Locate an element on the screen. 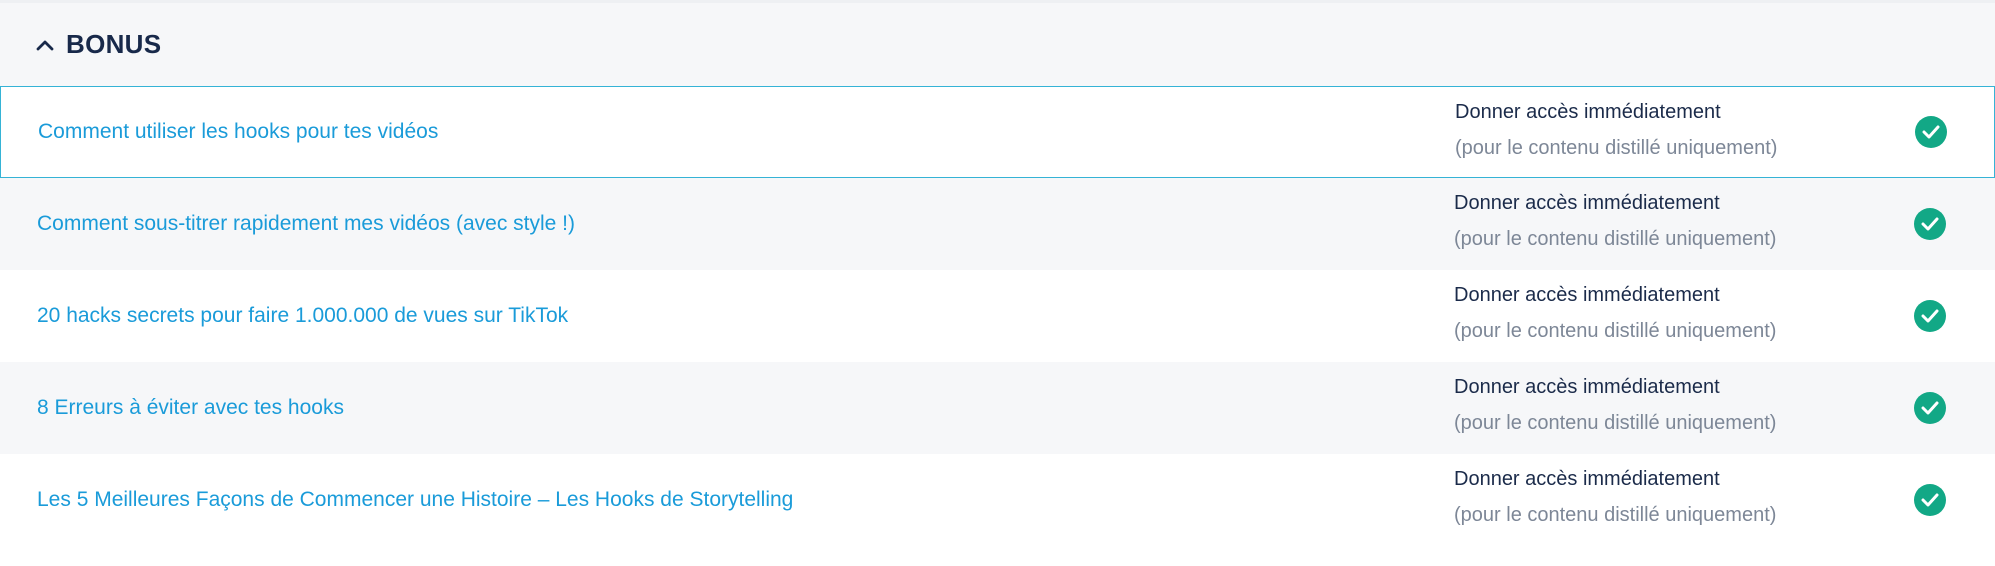 The image size is (1995, 566). chevron-up-icon is located at coordinates (45, 45).